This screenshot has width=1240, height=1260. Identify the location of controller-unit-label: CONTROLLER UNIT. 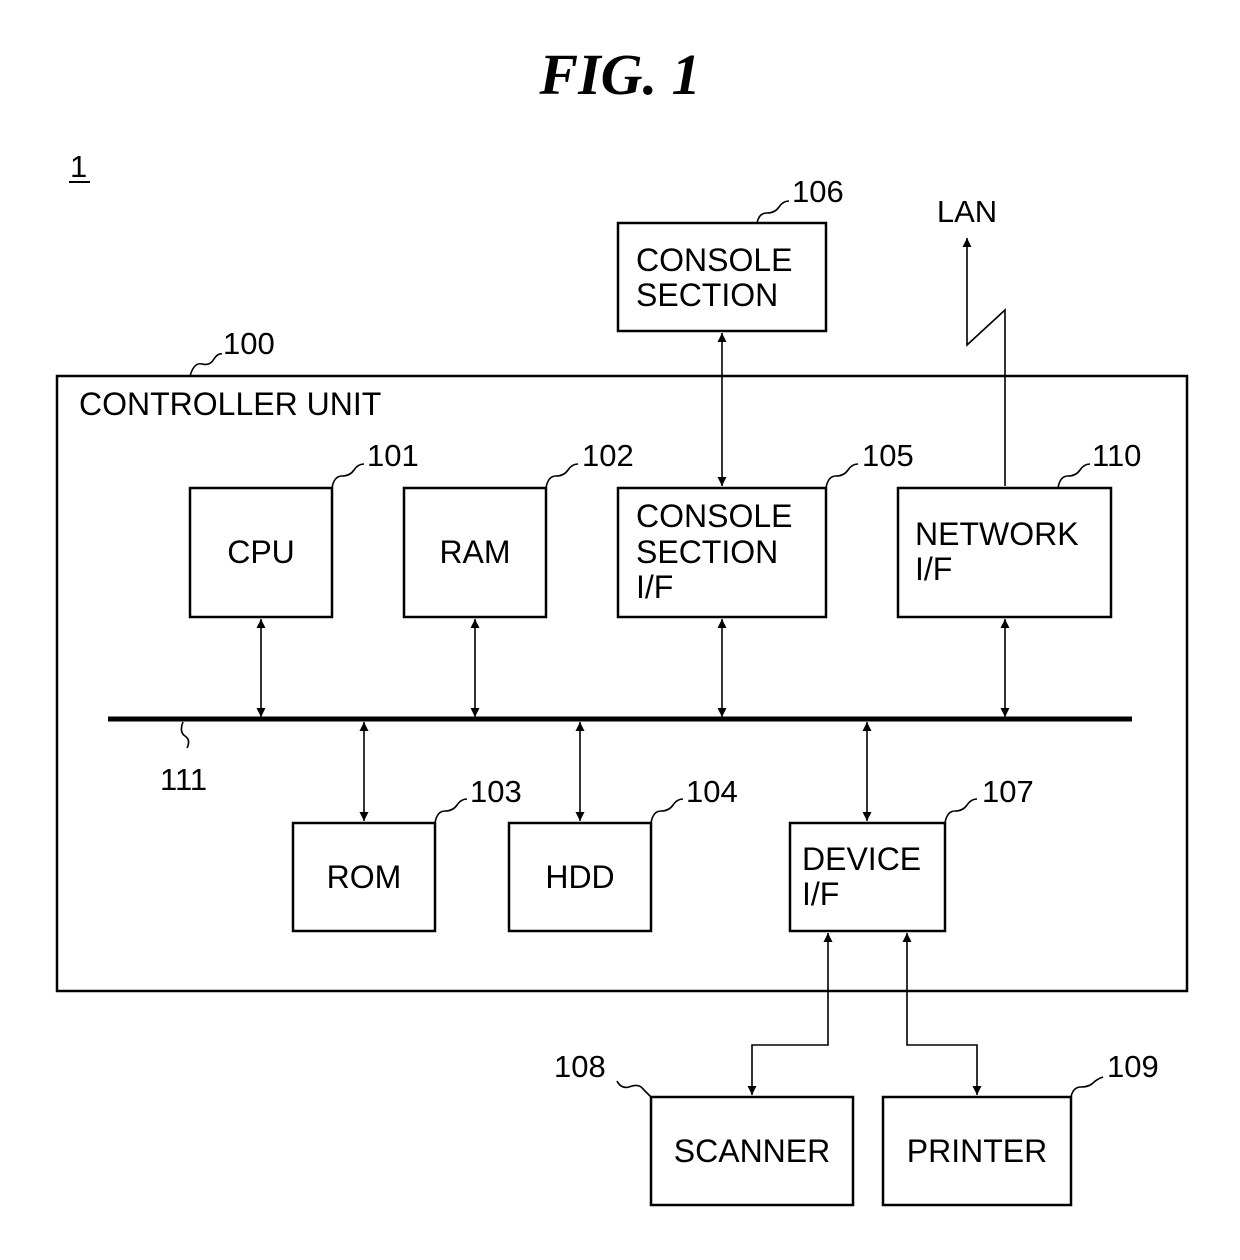
(230, 404).